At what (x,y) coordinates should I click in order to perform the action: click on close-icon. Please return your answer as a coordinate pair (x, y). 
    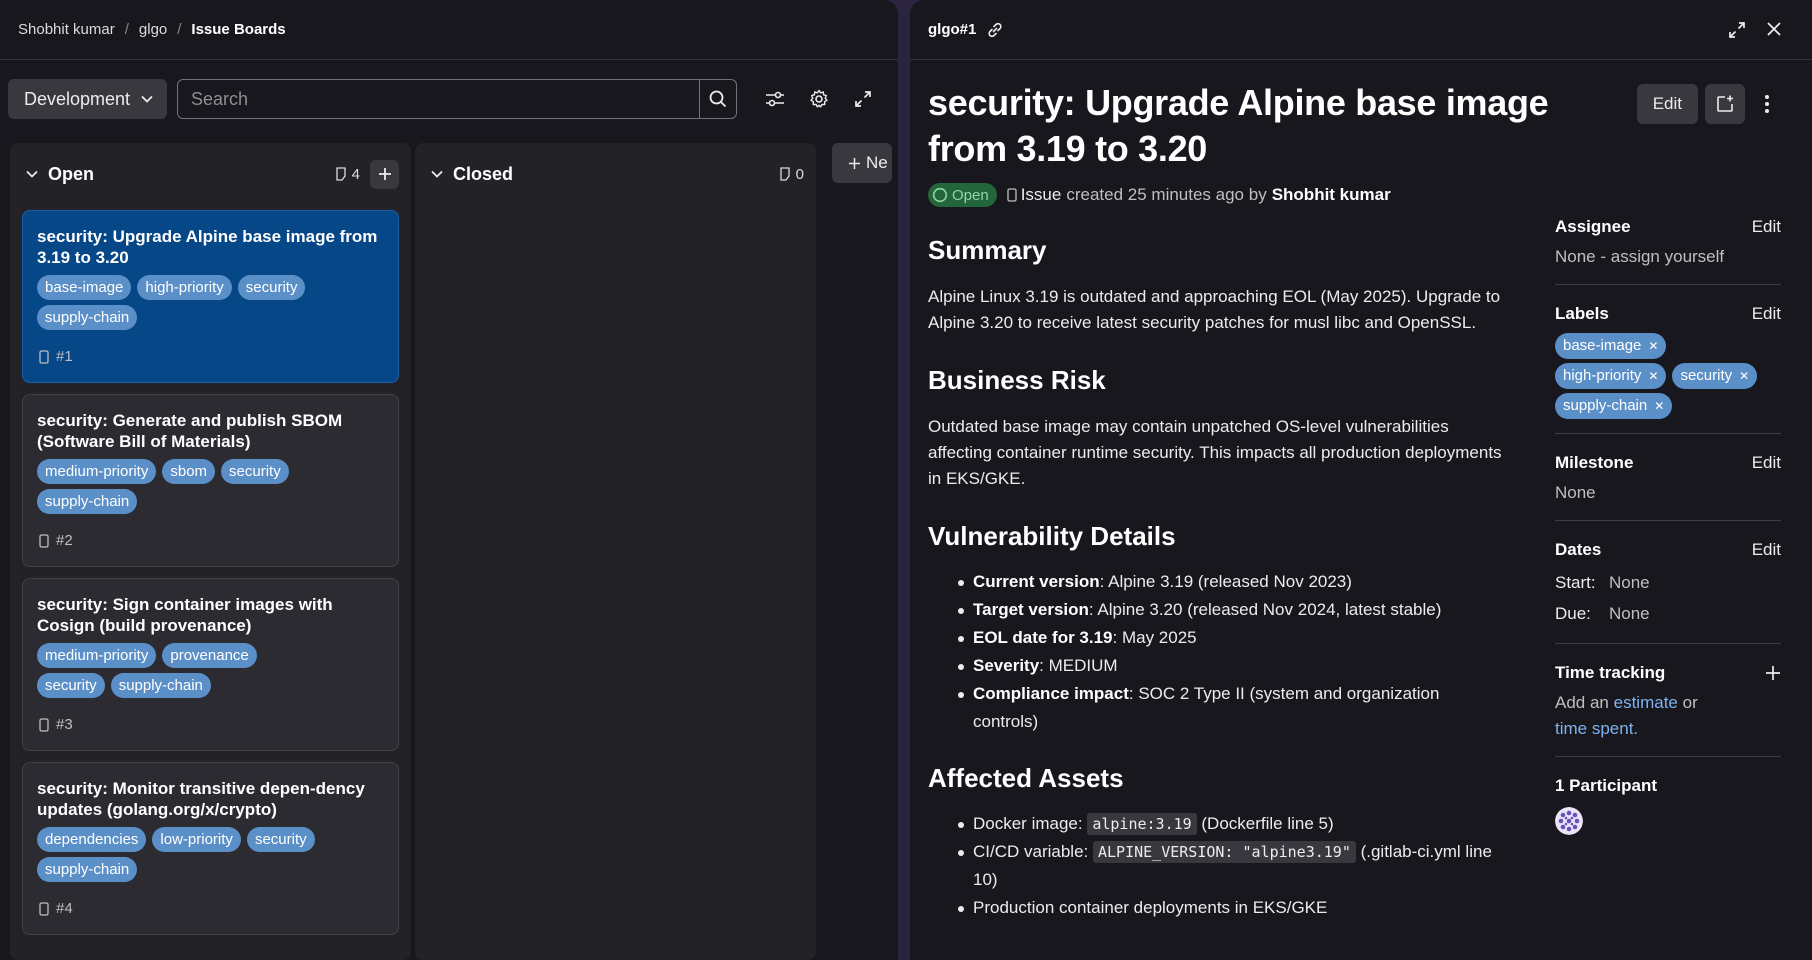
    Looking at the image, I should click on (1774, 30).